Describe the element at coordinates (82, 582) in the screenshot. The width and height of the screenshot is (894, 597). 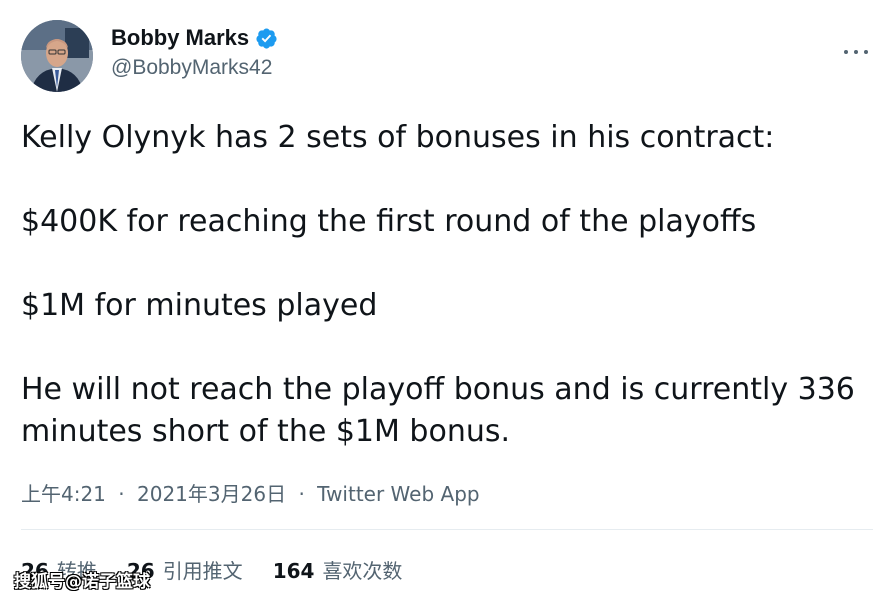
I see `watermark: 搜狐号@诺子篮球` at that location.